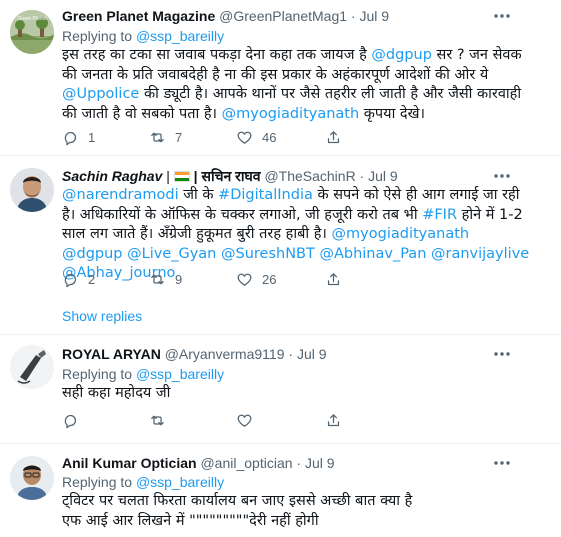 The width and height of the screenshot is (561, 537). Describe the element at coordinates (480, 254) in the screenshot. I see `mention-link: @ranvijaylive` at that location.